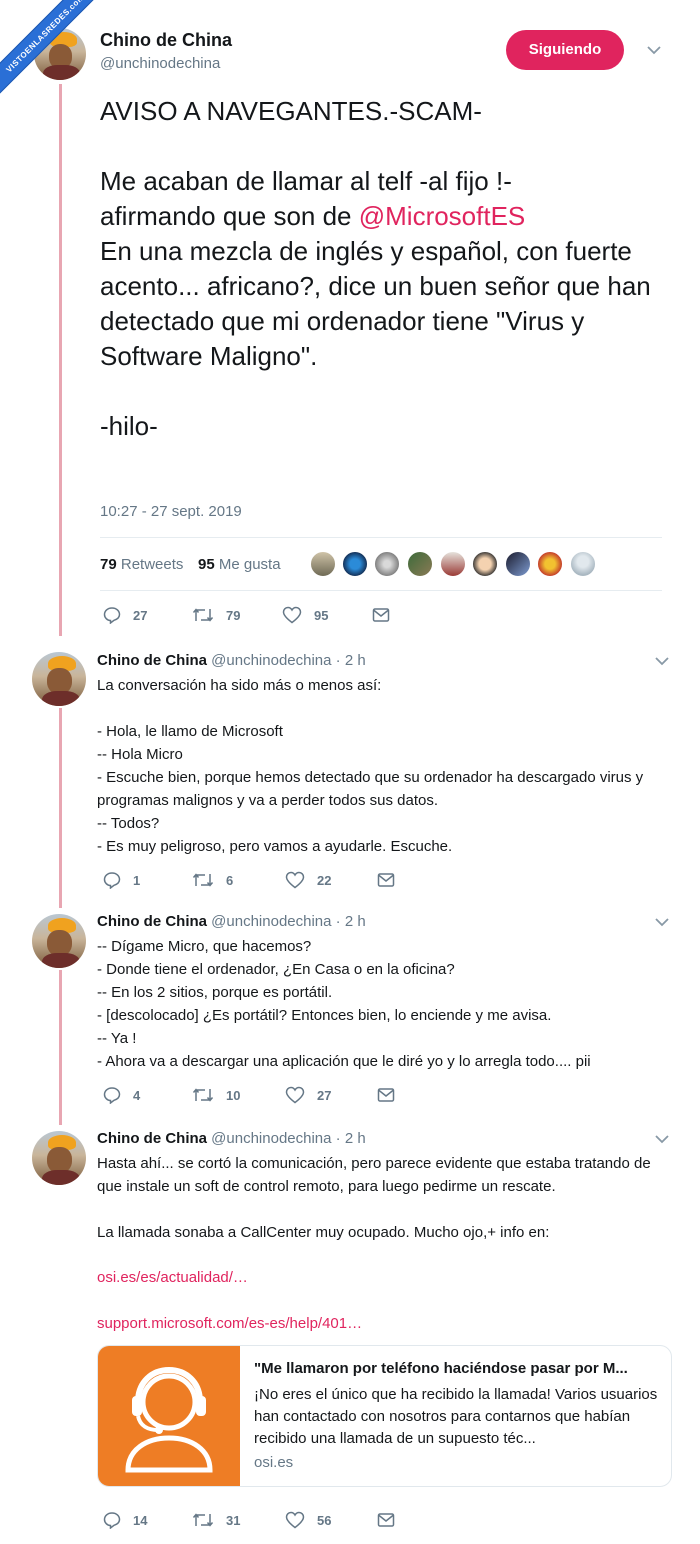  Describe the element at coordinates (216, 1095) in the screenshot. I see `retweet-button: 10` at that location.